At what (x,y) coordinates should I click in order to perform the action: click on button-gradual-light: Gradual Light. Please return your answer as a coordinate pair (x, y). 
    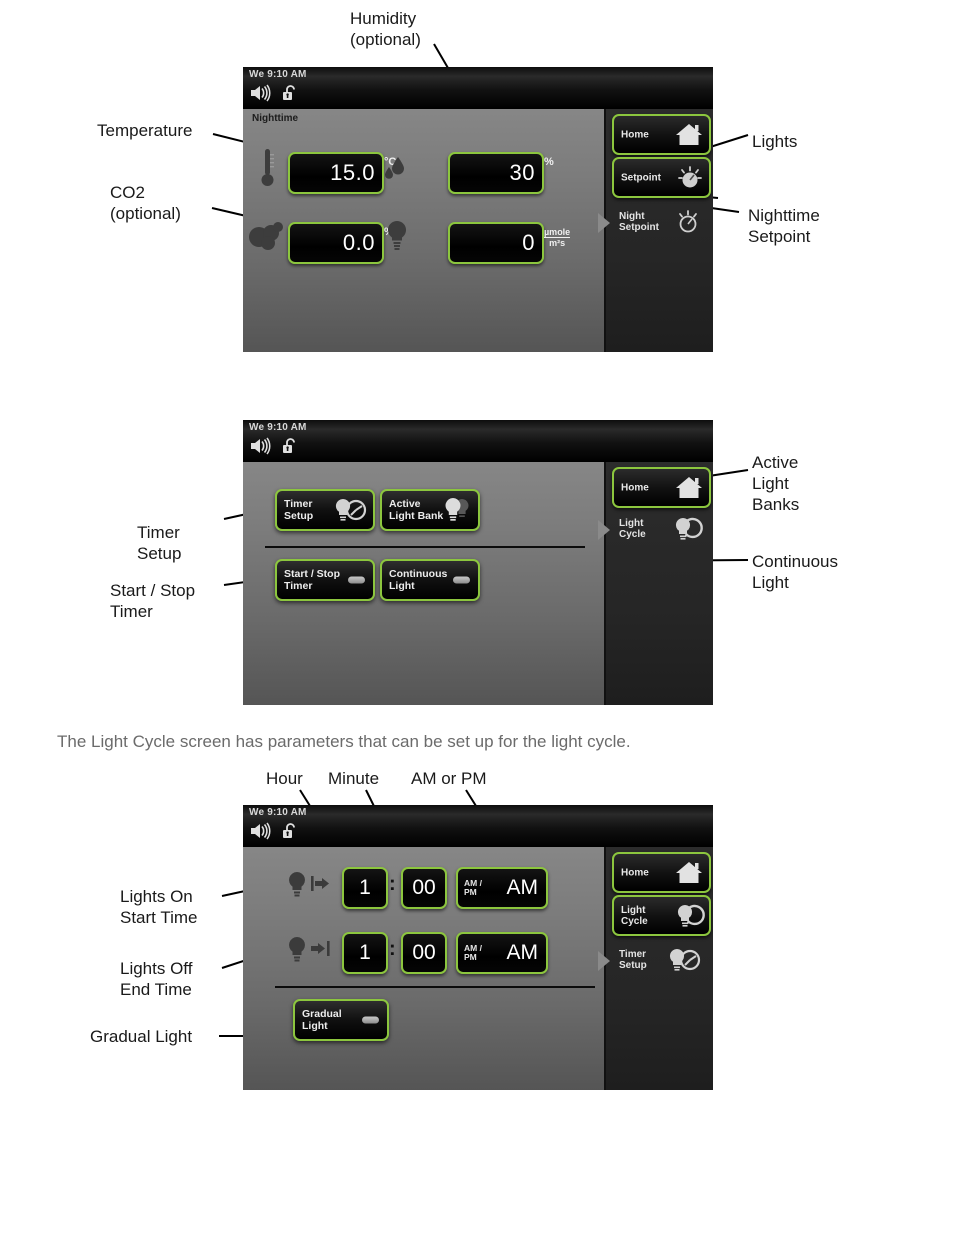
    Looking at the image, I should click on (341, 1020).